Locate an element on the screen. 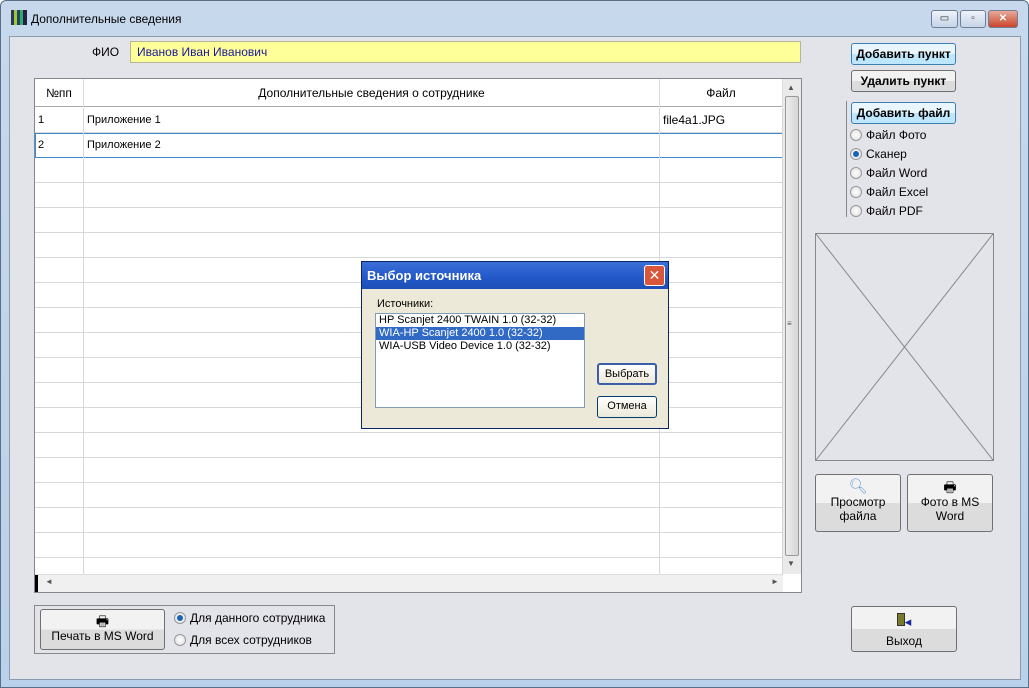 The width and height of the screenshot is (1029, 688). cell-info: Приложение 1 is located at coordinates (372, 120).